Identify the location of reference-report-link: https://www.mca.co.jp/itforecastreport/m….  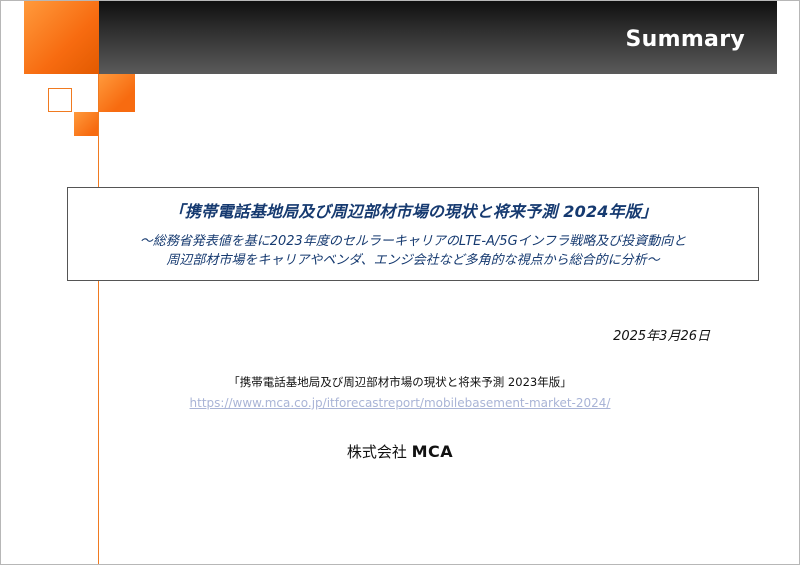
(400, 403).